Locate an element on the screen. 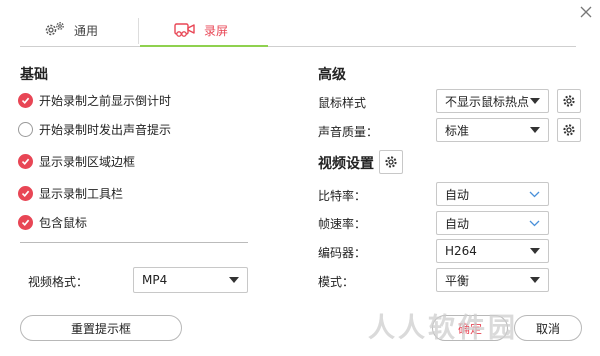 The image size is (600, 356). option-border: 显示录制区域边框 is located at coordinates (76, 161).